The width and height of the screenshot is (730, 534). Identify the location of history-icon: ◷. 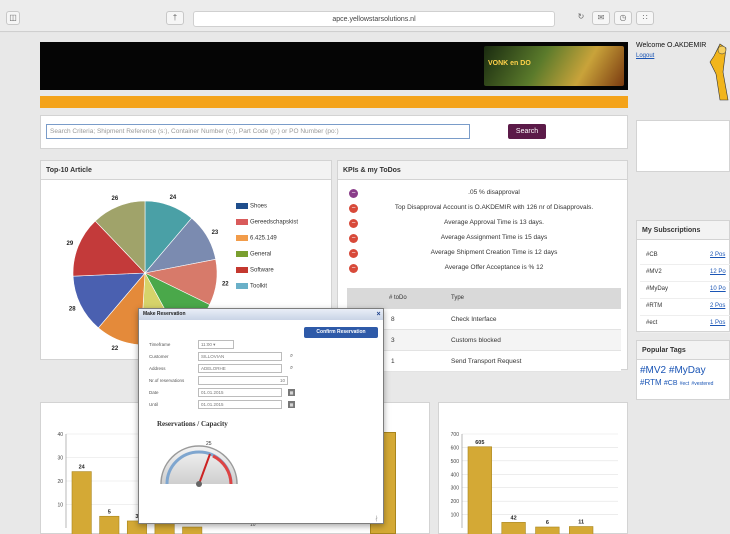
(623, 18).